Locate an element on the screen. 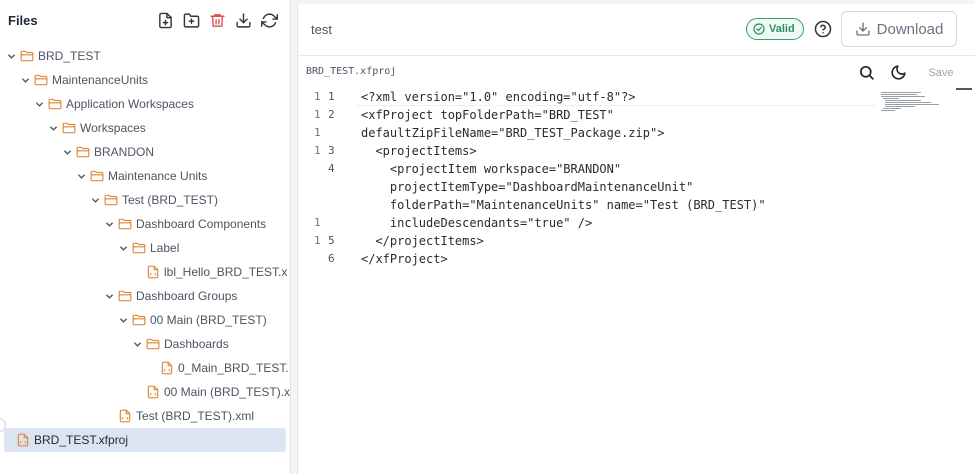 The height and width of the screenshot is (474, 975). tree-file: BRD_TEST.xfproj is located at coordinates (145, 440).